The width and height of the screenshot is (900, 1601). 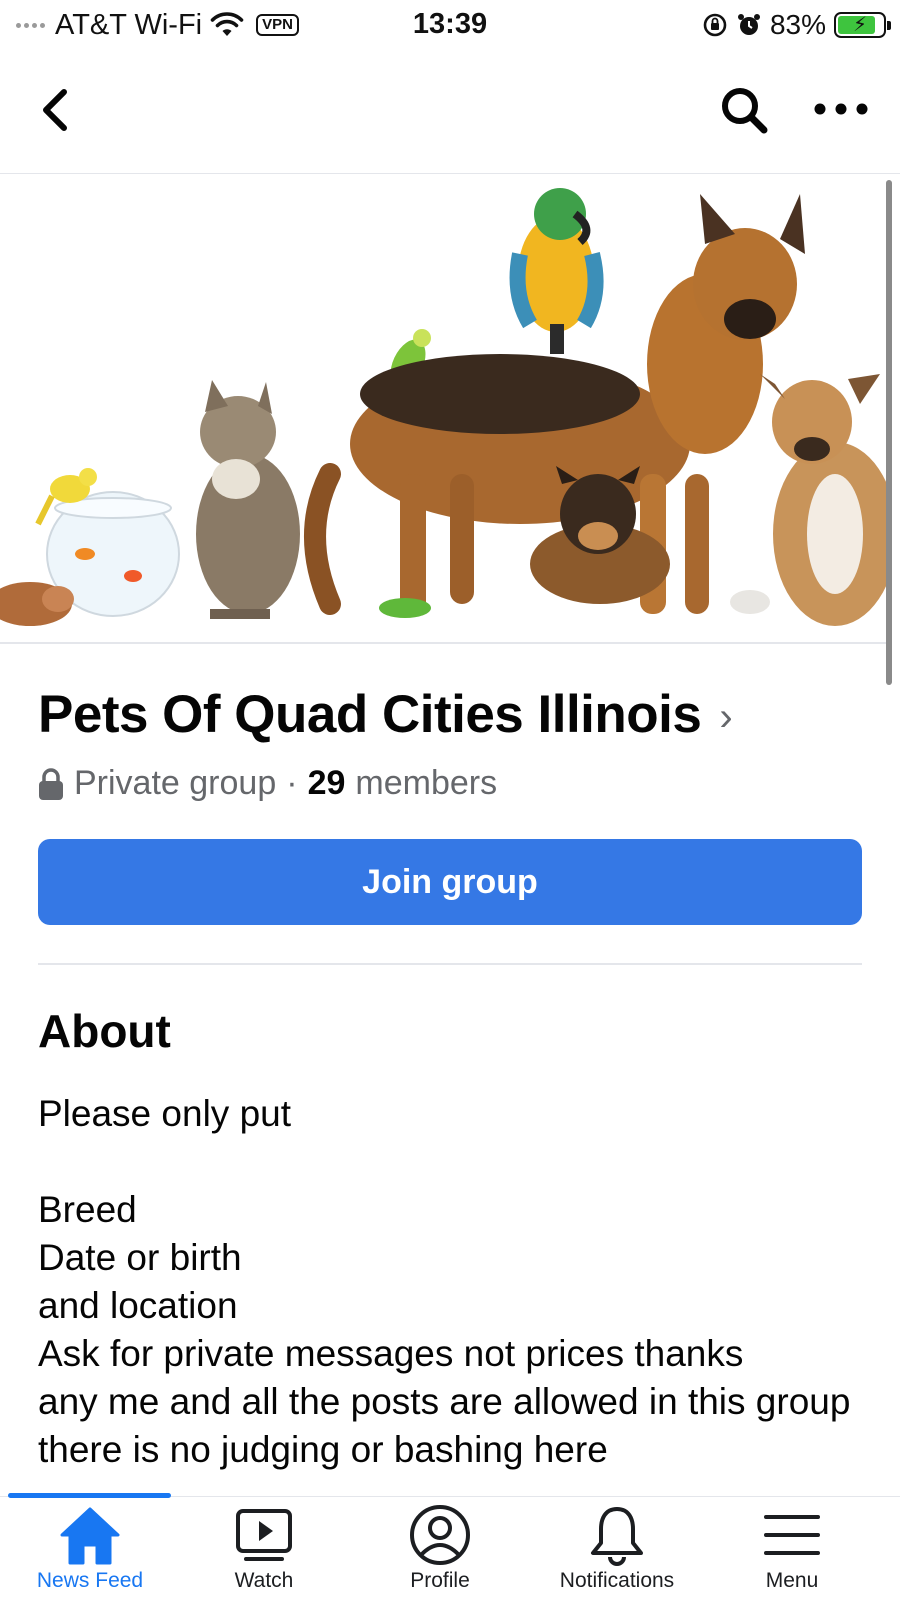 What do you see at coordinates (264, 1580) in the screenshot?
I see `tab-label: Watch` at bounding box center [264, 1580].